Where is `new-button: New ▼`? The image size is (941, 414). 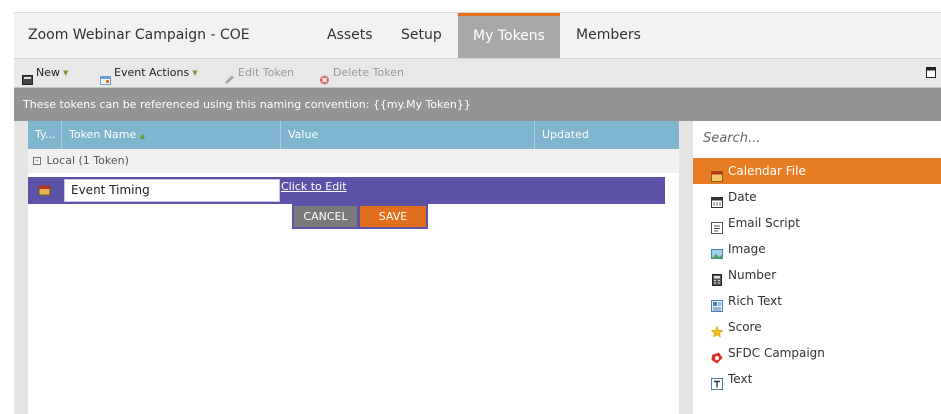
new-button: New ▼ is located at coordinates (45, 73).